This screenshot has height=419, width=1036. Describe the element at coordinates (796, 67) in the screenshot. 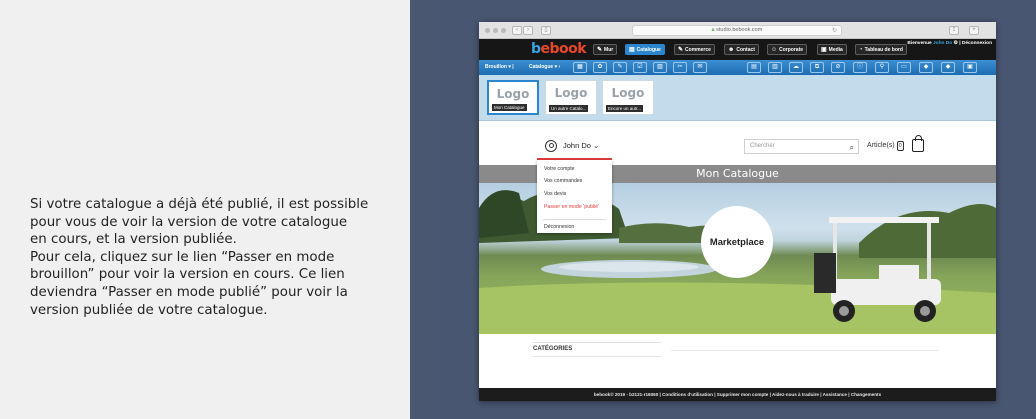

I see `toolbar-tool-icon: ☁` at that location.